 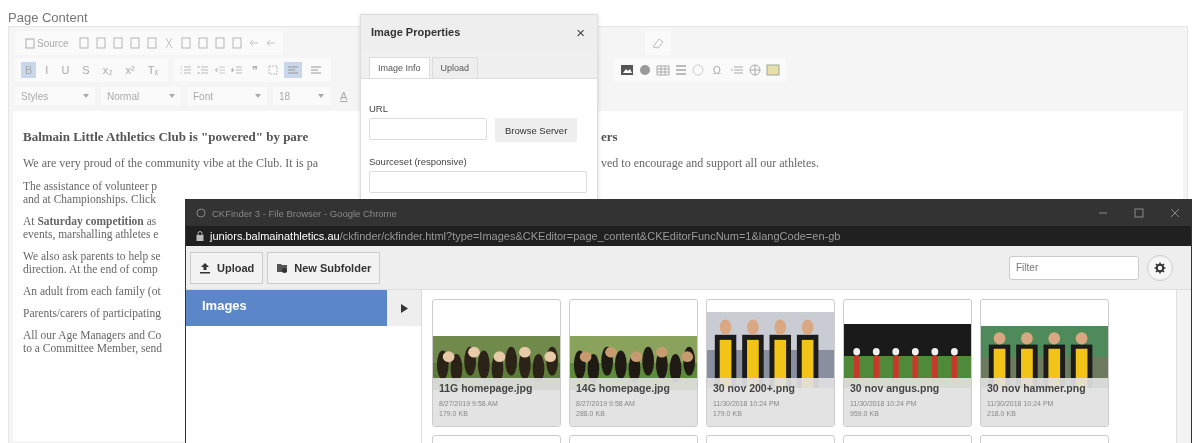 What do you see at coordinates (92, 335) in the screenshot?
I see `paragraph-text: All our Age Managers and Co` at bounding box center [92, 335].